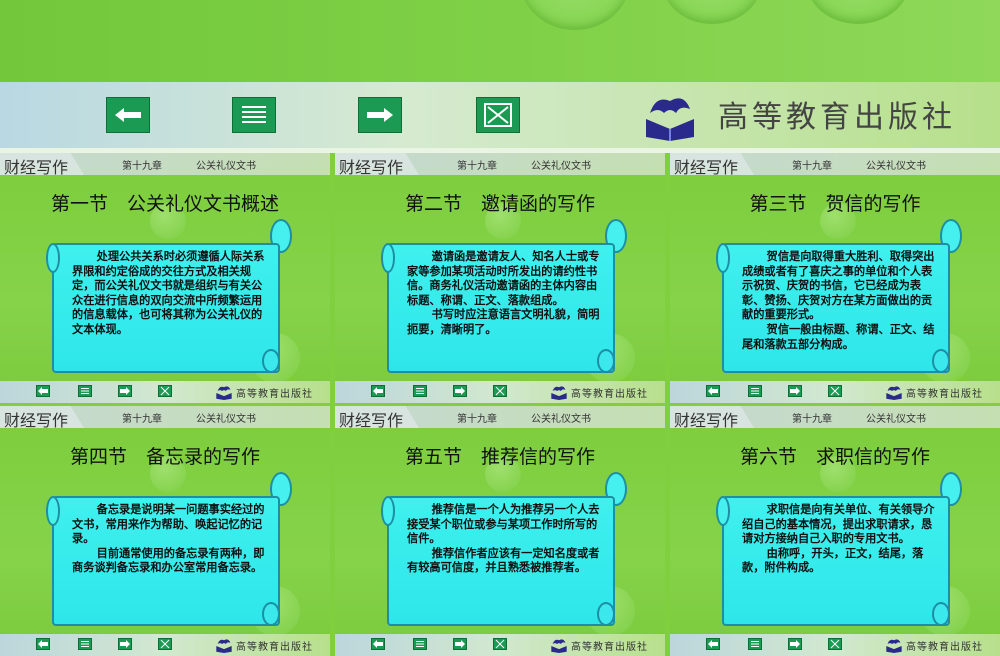 The width and height of the screenshot is (1000, 656). What do you see at coordinates (838, 336) in the screenshot?
I see `slide-paragraph: 贺信一般由标题、称谓、正文、结尾和落款五部分构成。` at bounding box center [838, 336].